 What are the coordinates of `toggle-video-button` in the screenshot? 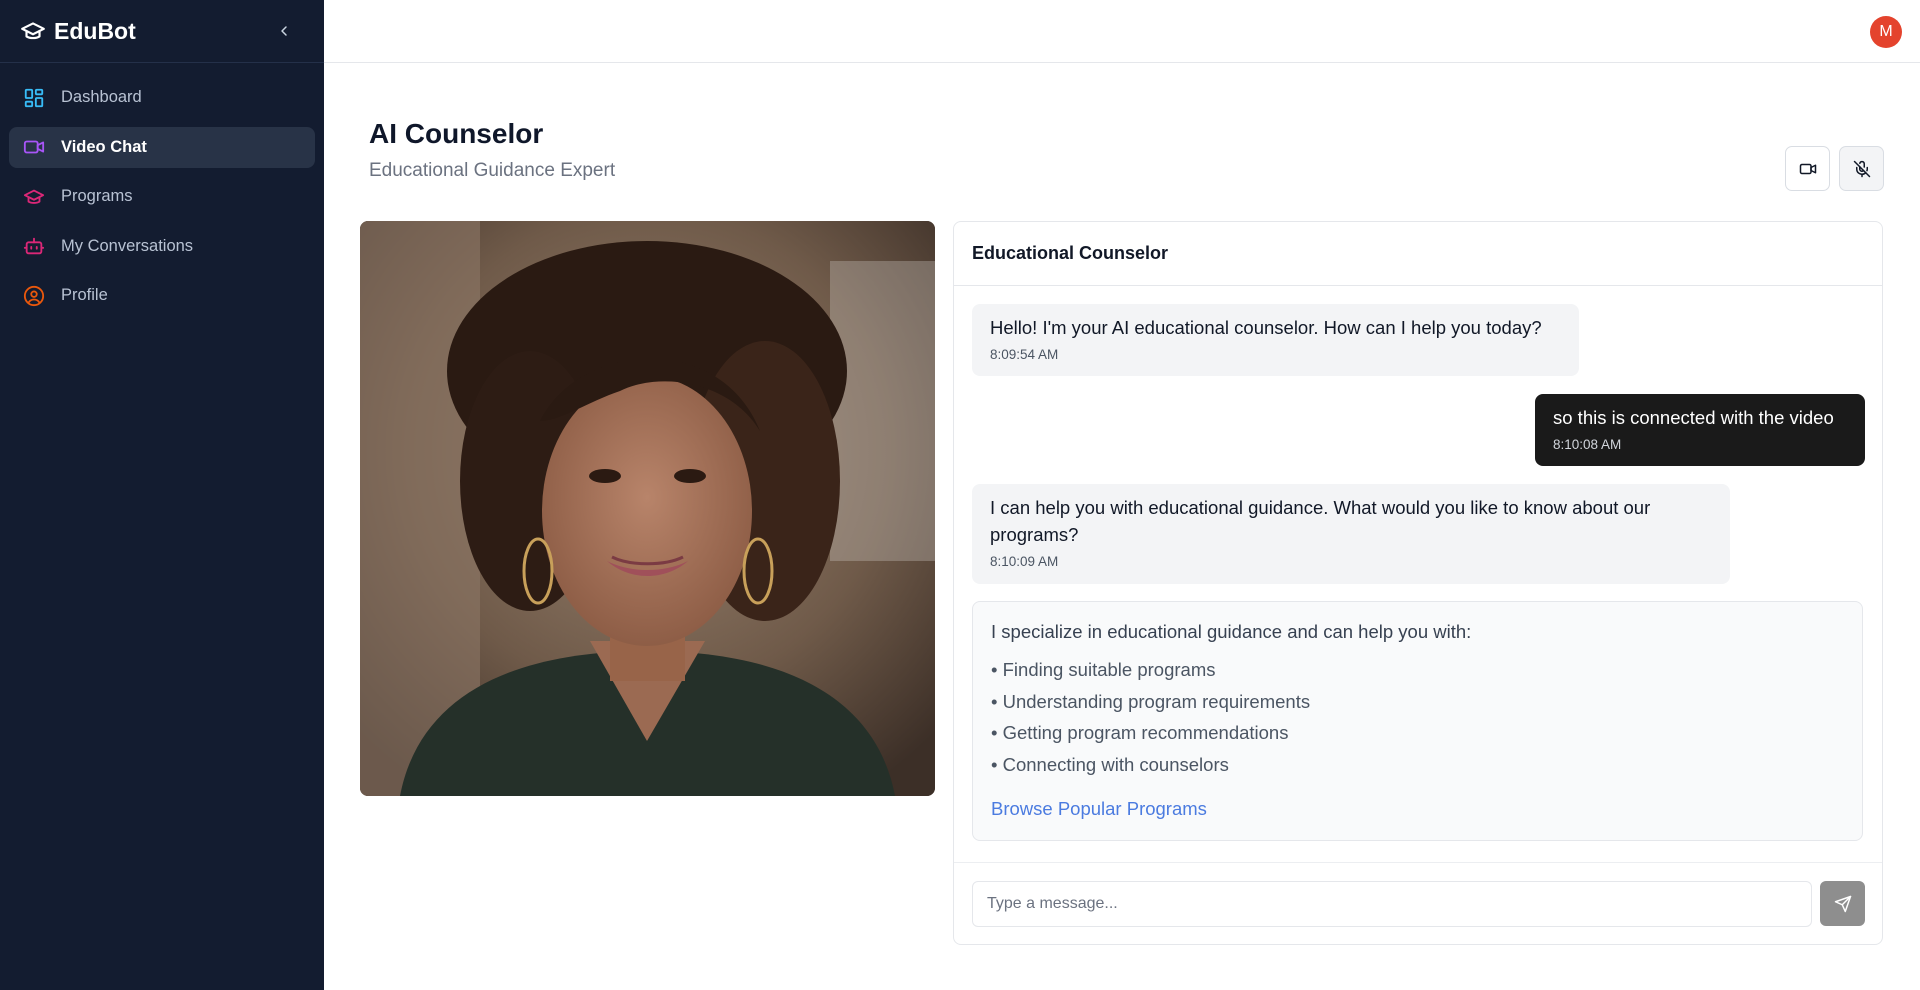 It's located at (1807, 168).